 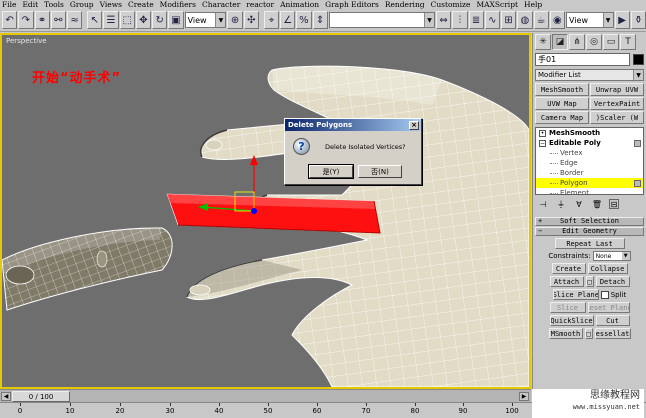 What do you see at coordinates (589, 173) in the screenshot?
I see `stack-item-border: Border` at bounding box center [589, 173].